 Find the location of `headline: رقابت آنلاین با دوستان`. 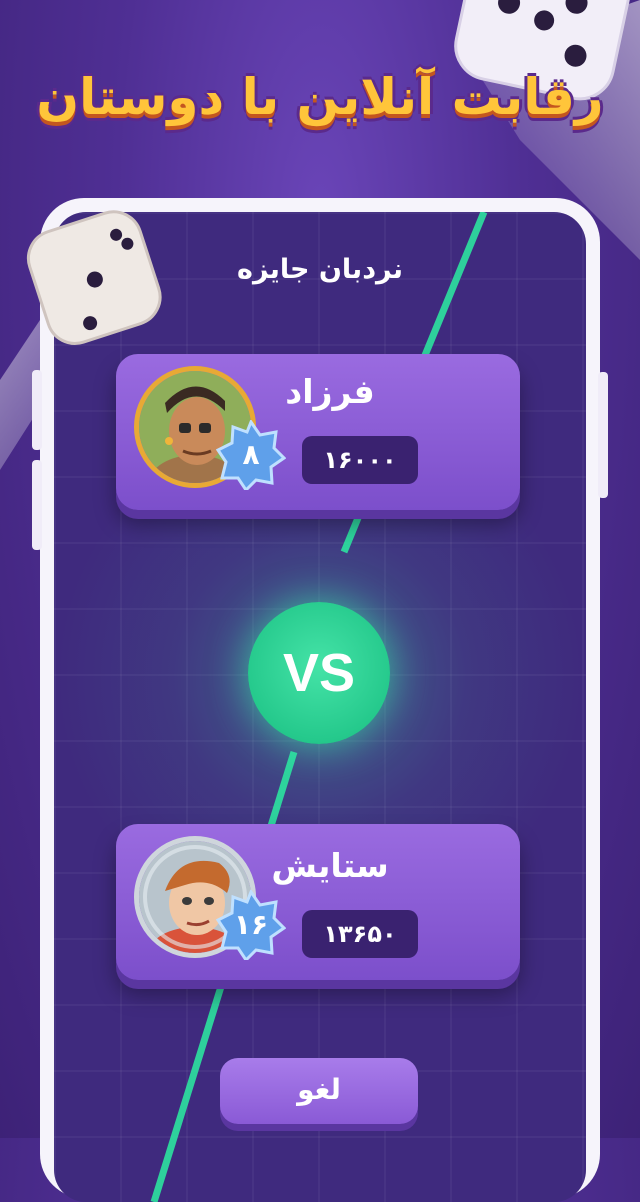

headline: رقابت آنلاین با دوستان is located at coordinates (320, 97).